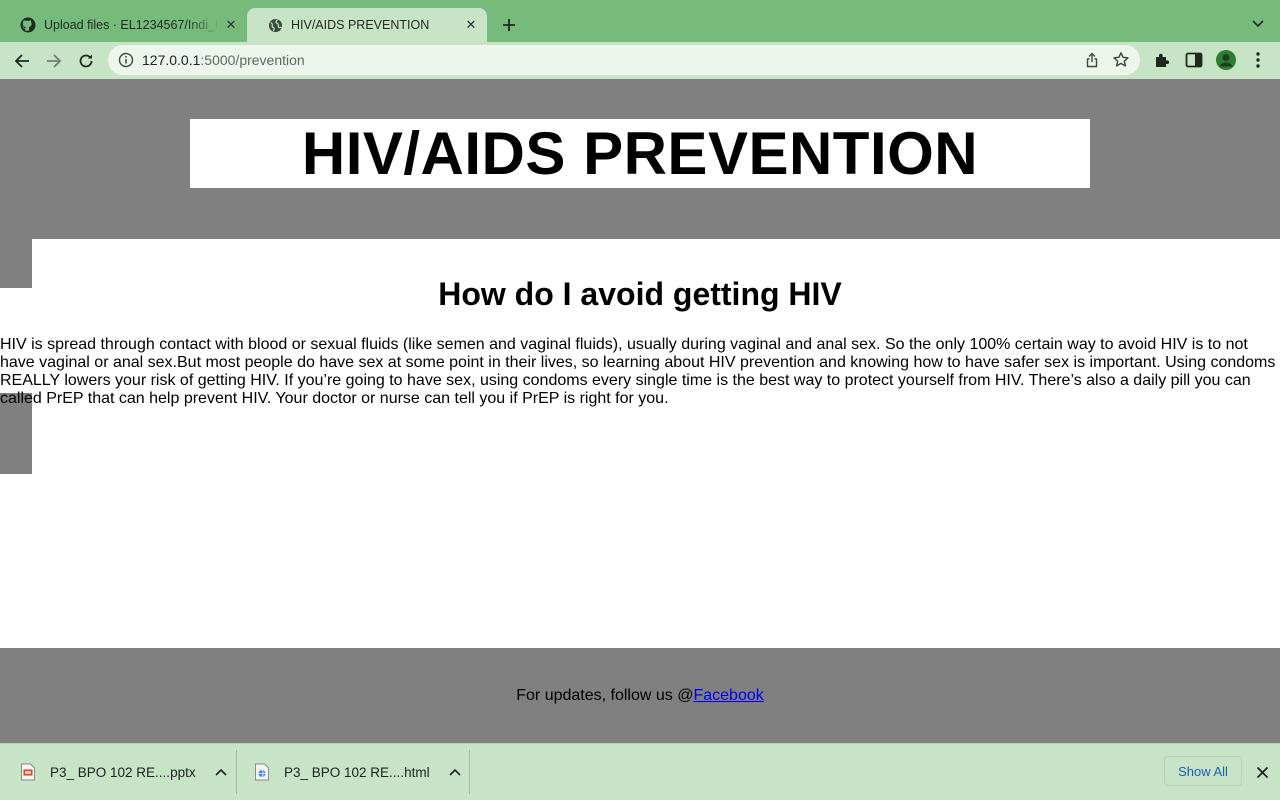 The image size is (1280, 800). I want to click on download-item-html: P3_ BPO 102 RE....html, so click(358, 772).